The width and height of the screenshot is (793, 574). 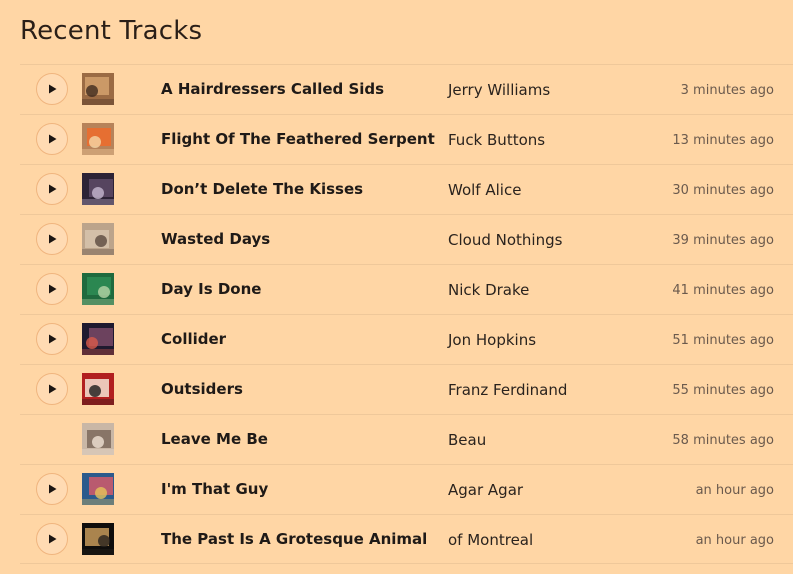 I want to click on played-time: 13 minutes ago, so click(x=723, y=140).